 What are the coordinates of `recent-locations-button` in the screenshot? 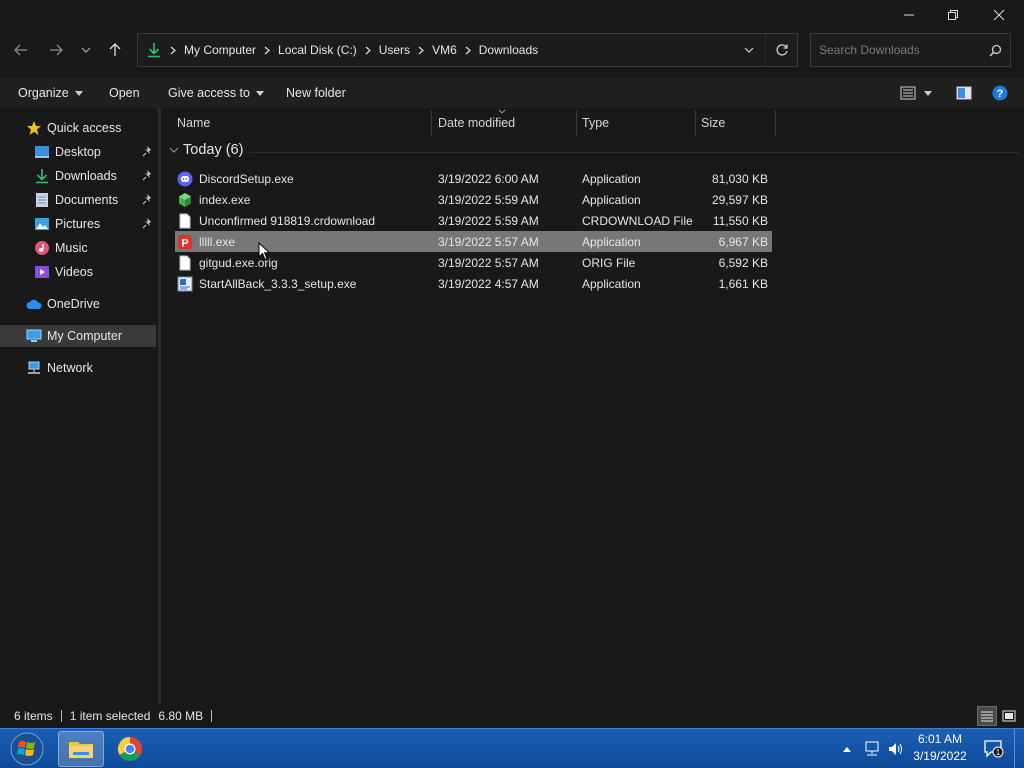 It's located at (86, 50).